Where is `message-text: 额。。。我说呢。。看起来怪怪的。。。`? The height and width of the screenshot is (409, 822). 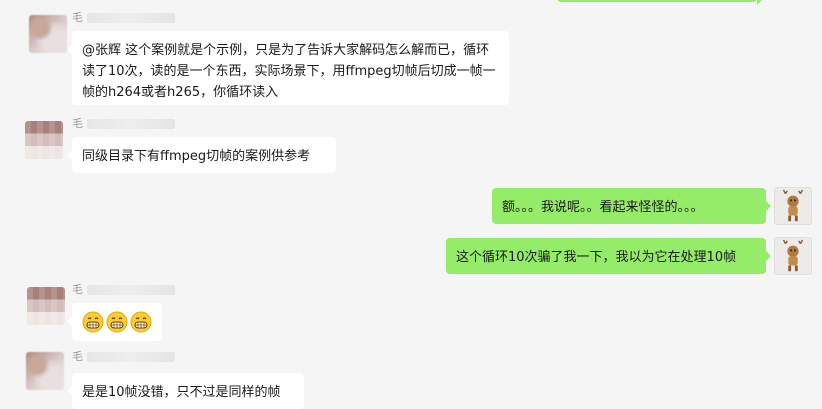
message-text: 额。。。我说呢。。看起来怪怪的。。。 is located at coordinates (603, 207).